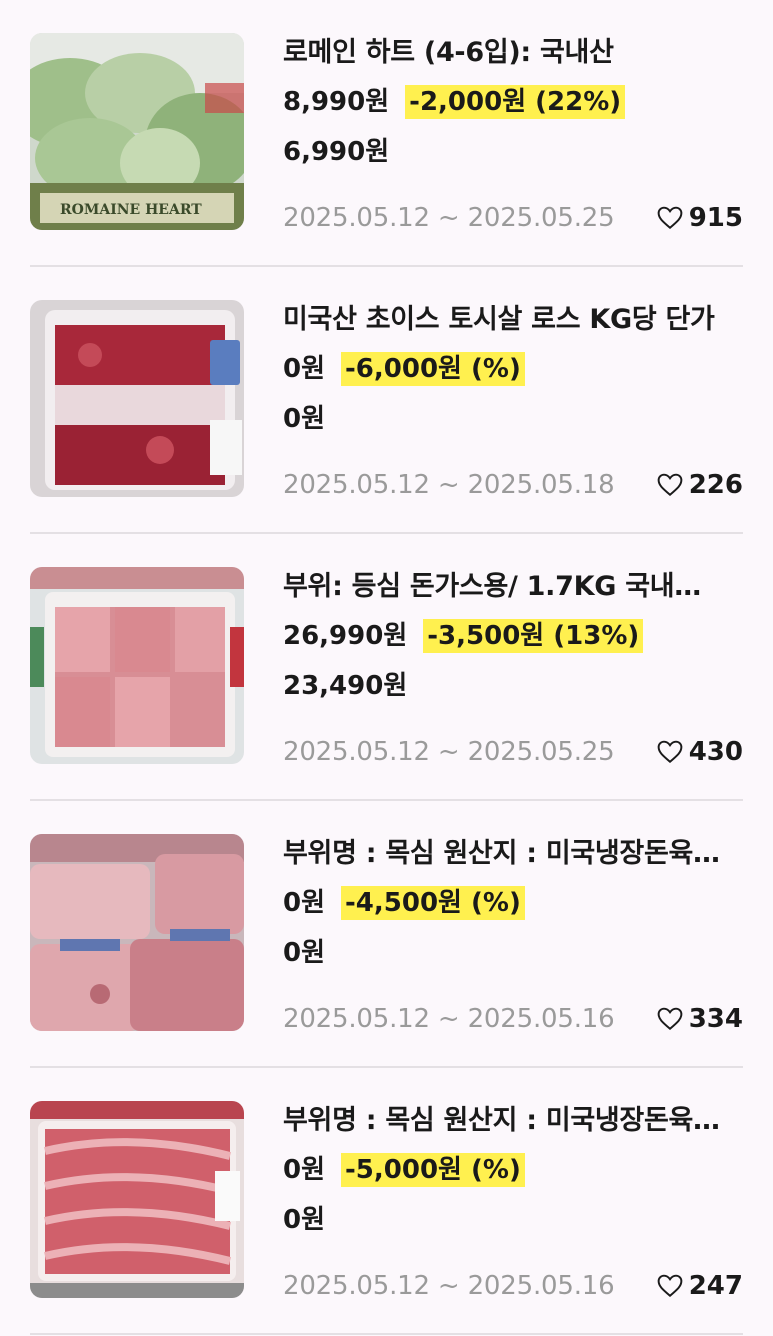 The width and height of the screenshot is (773, 1336). I want to click on like-button: 247, so click(700, 1286).